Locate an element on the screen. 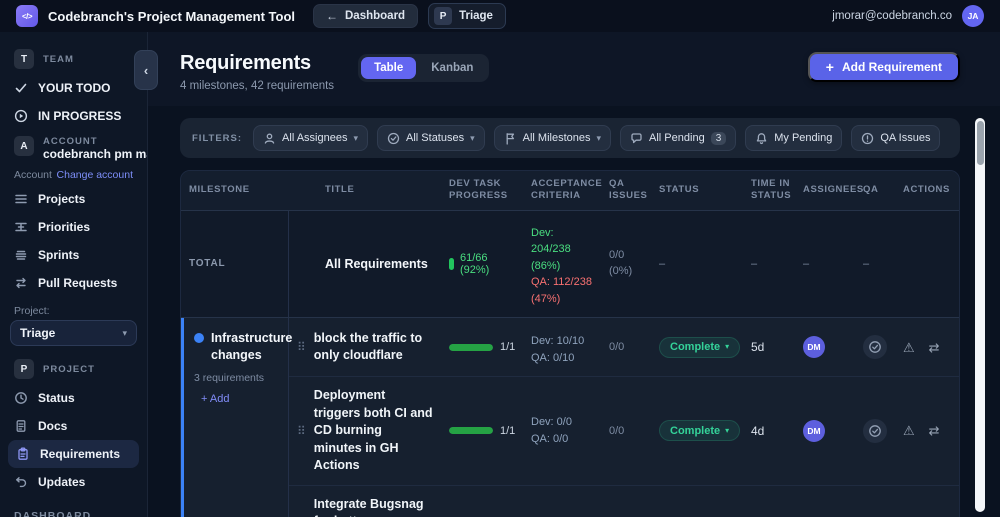 The width and height of the screenshot is (1000, 517). col-header-milestone: MILESTONE is located at coordinates (219, 190).